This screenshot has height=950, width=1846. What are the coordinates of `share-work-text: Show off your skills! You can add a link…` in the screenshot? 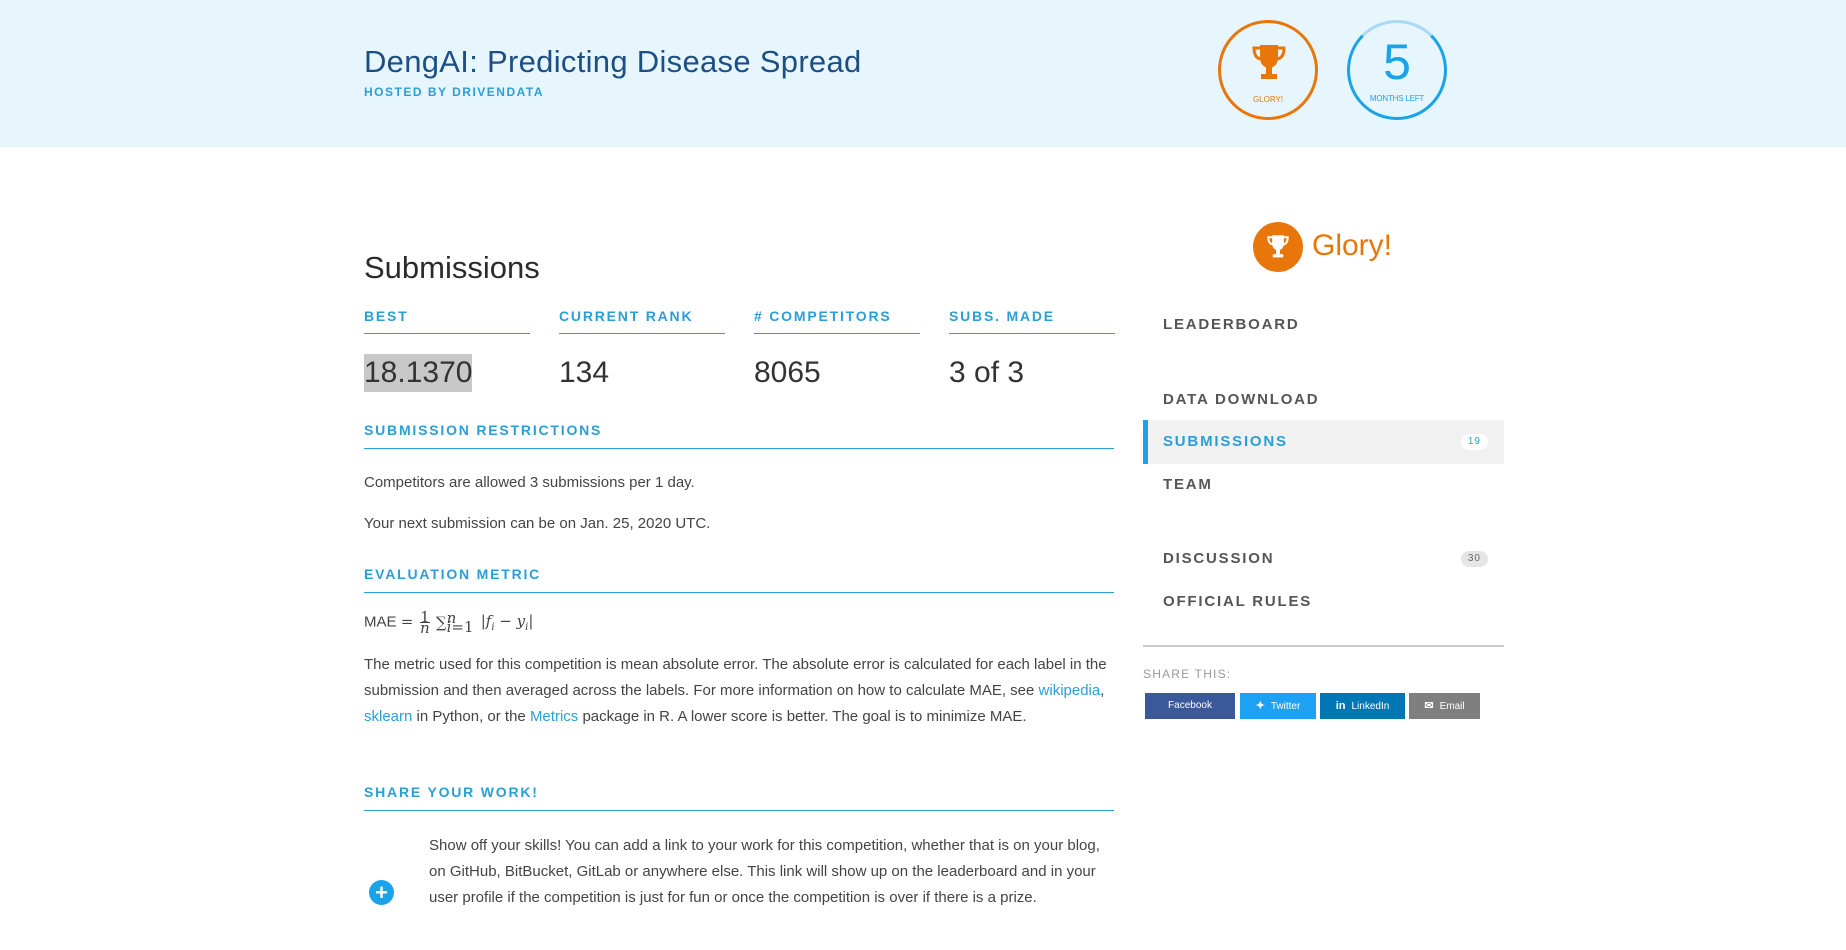 It's located at (764, 871).